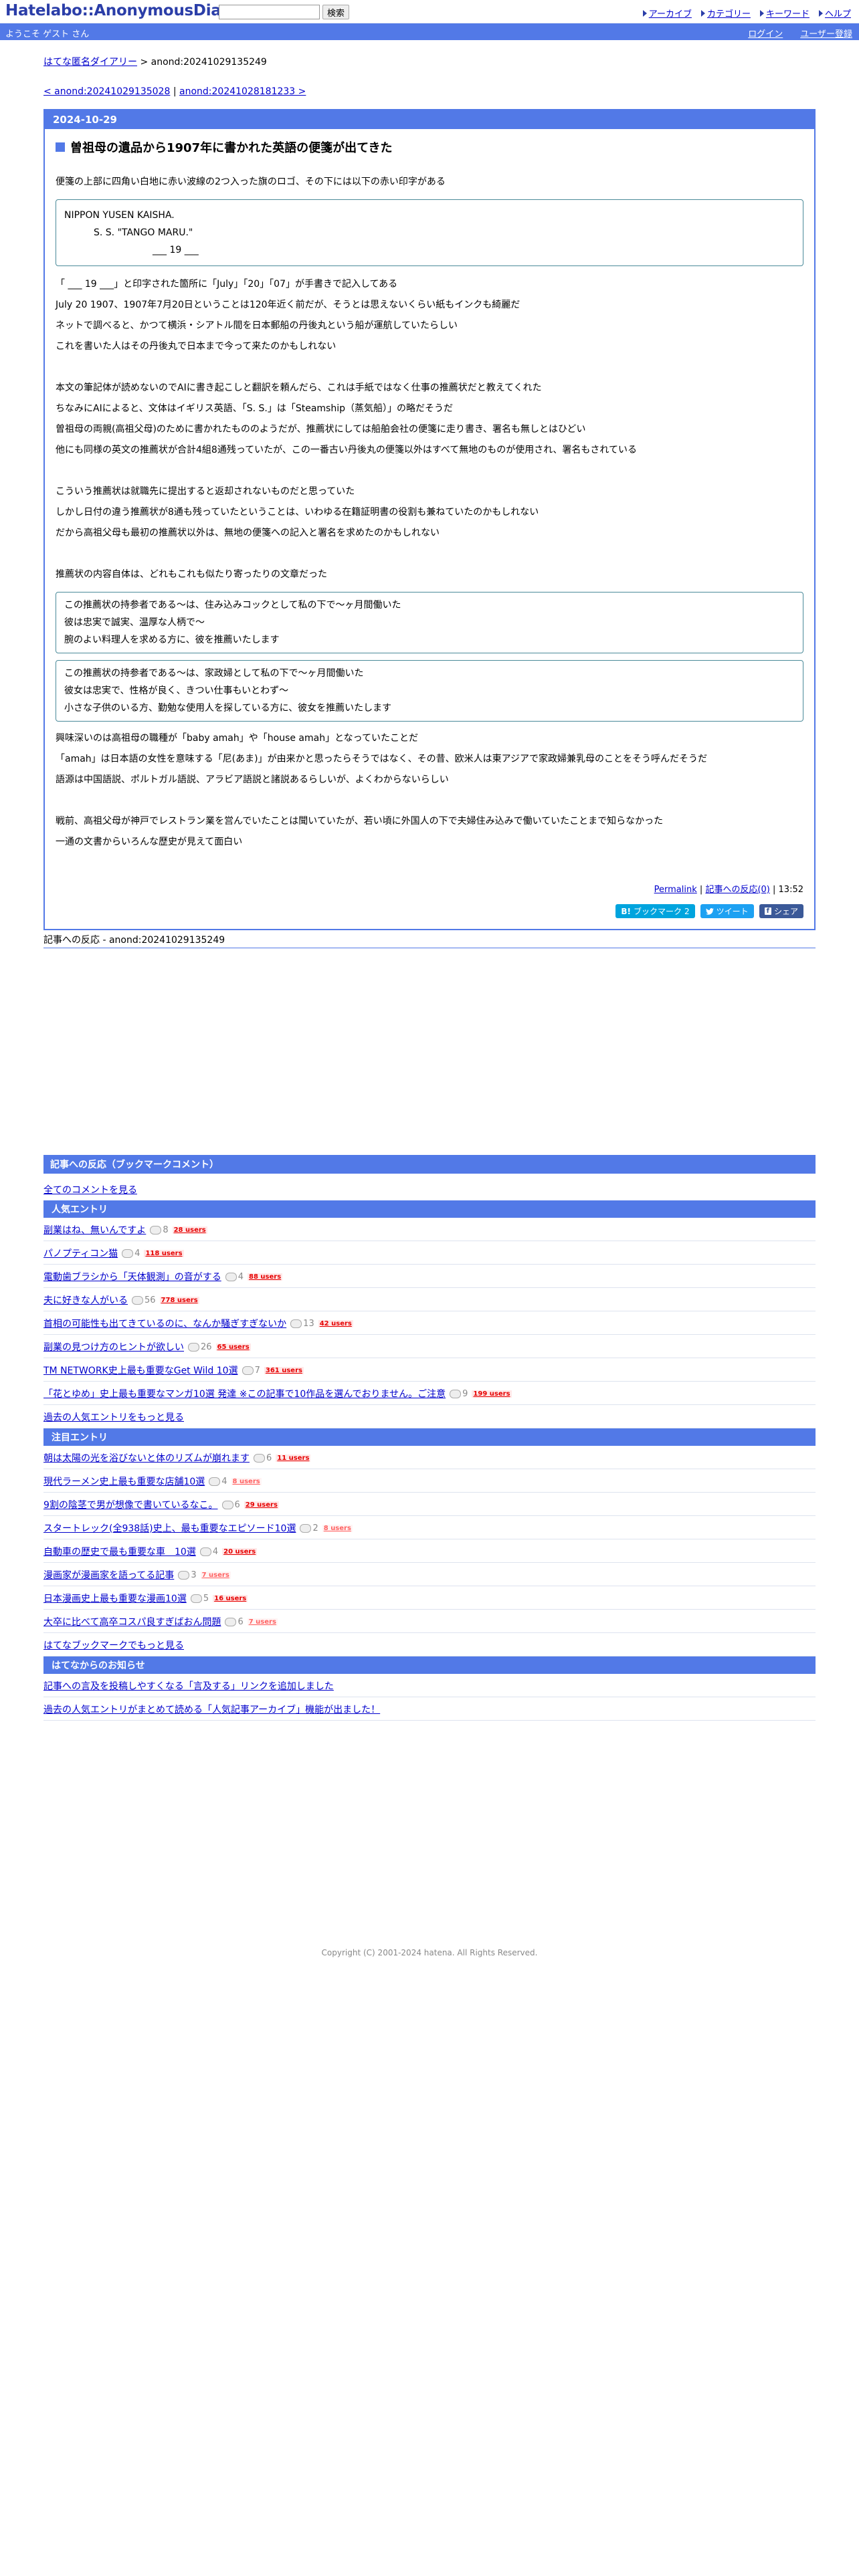  What do you see at coordinates (176, 250) in the screenshot?
I see `quote-line: ___ 19 ___` at bounding box center [176, 250].